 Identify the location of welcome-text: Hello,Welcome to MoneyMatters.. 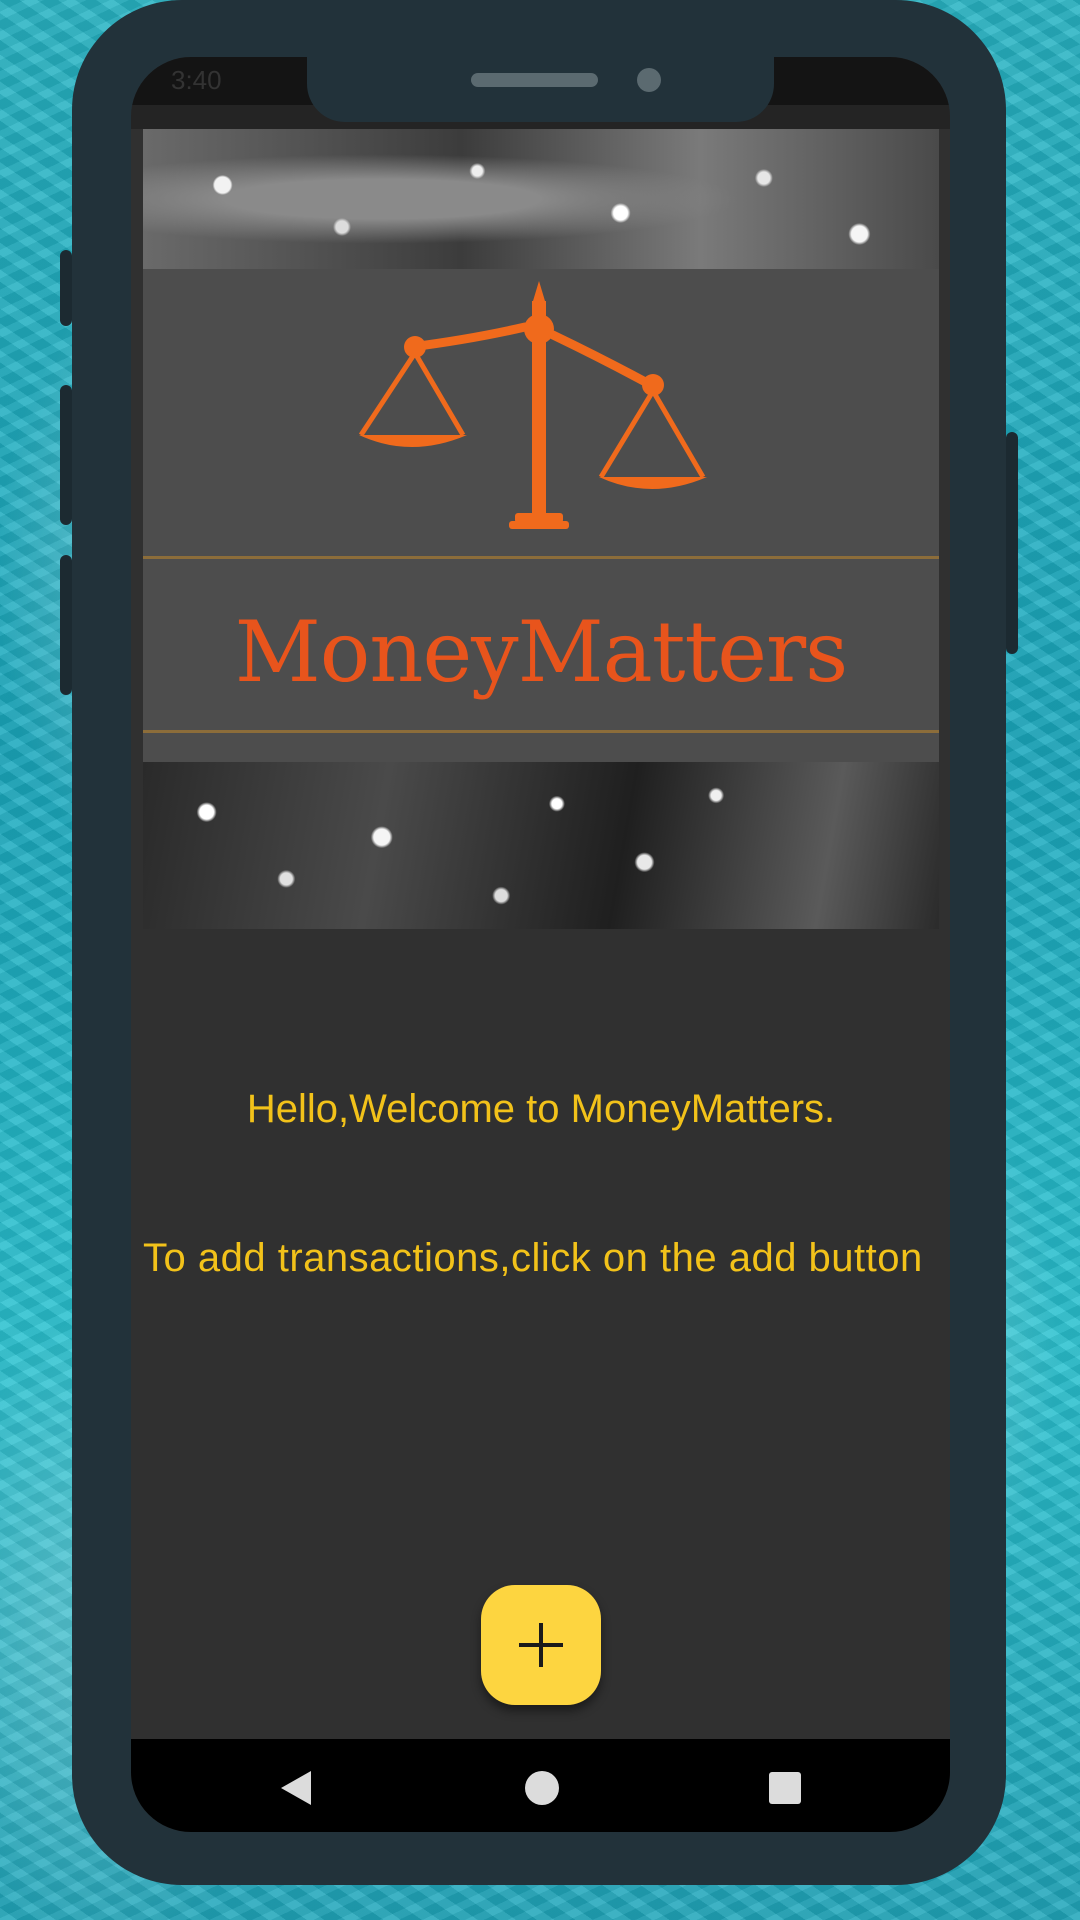
(541, 1109).